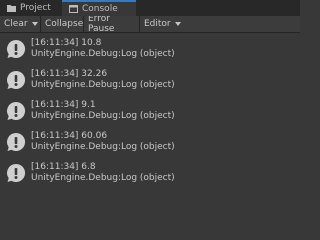 Image resolution: width=320 pixels, height=240 pixels. I want to click on log-line-value: [16:11:34] 60.06, so click(69, 136).